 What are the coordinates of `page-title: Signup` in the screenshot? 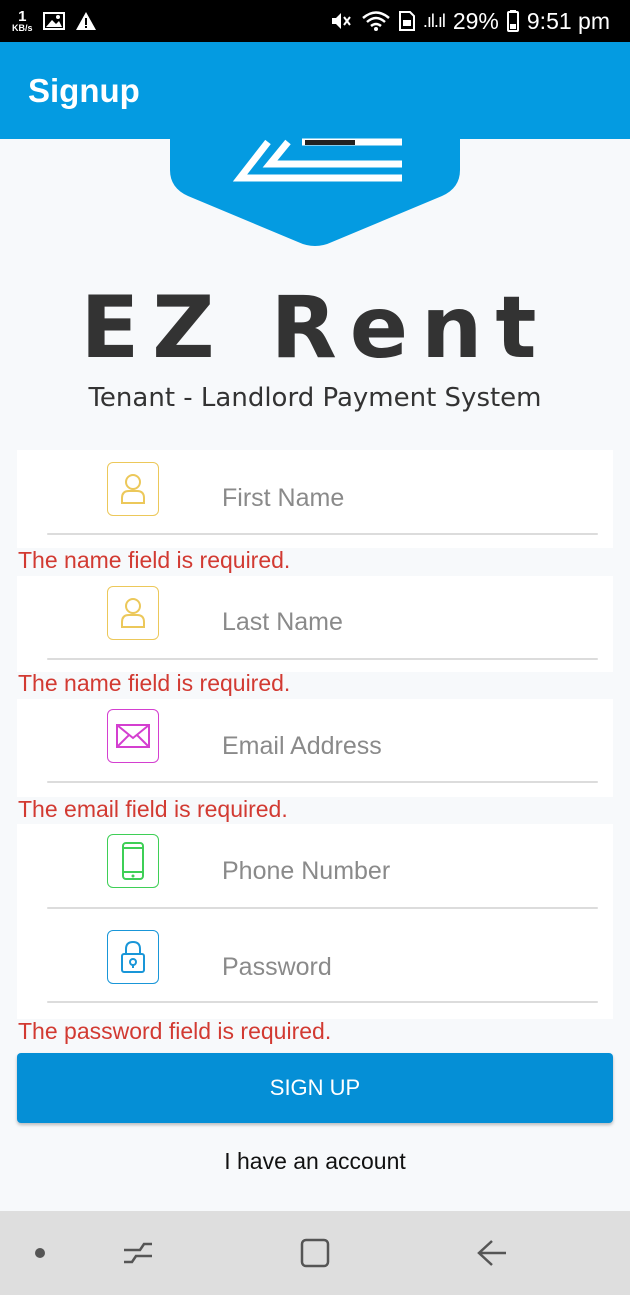 It's located at (84, 90).